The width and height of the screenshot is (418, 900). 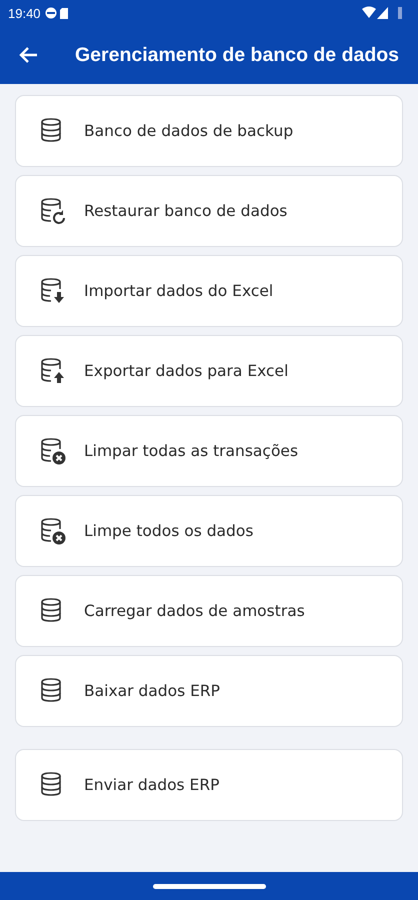 I want to click on menu-label: Carregar dados de amostras, so click(x=194, y=611).